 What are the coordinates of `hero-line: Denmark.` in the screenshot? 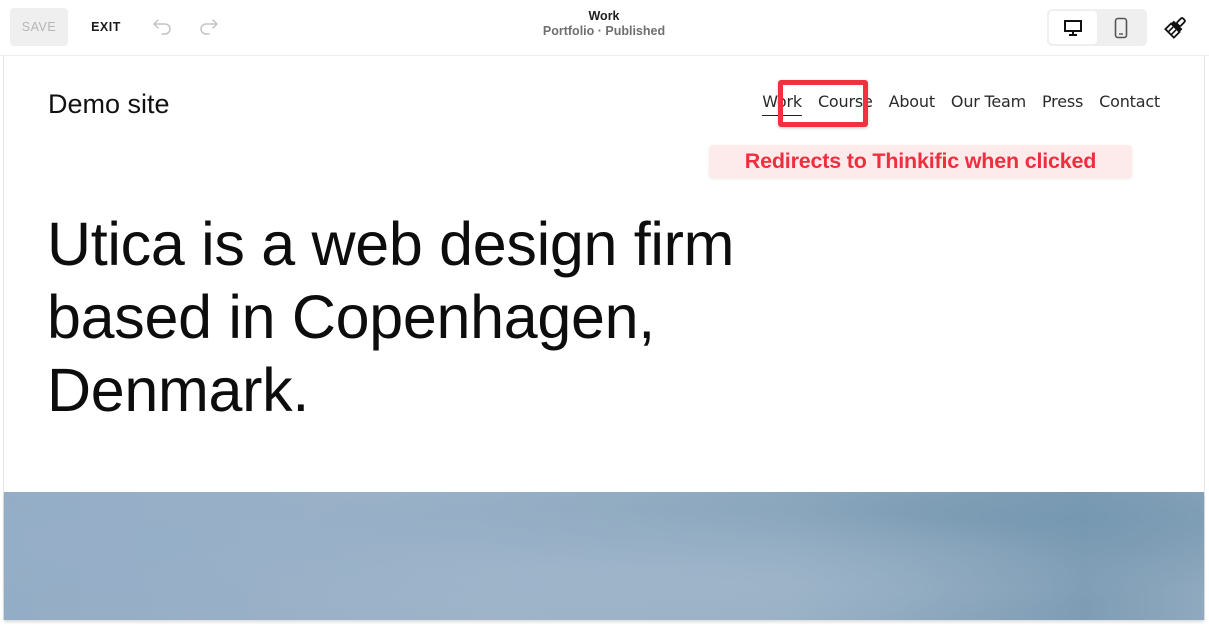 It's located at (178, 390).